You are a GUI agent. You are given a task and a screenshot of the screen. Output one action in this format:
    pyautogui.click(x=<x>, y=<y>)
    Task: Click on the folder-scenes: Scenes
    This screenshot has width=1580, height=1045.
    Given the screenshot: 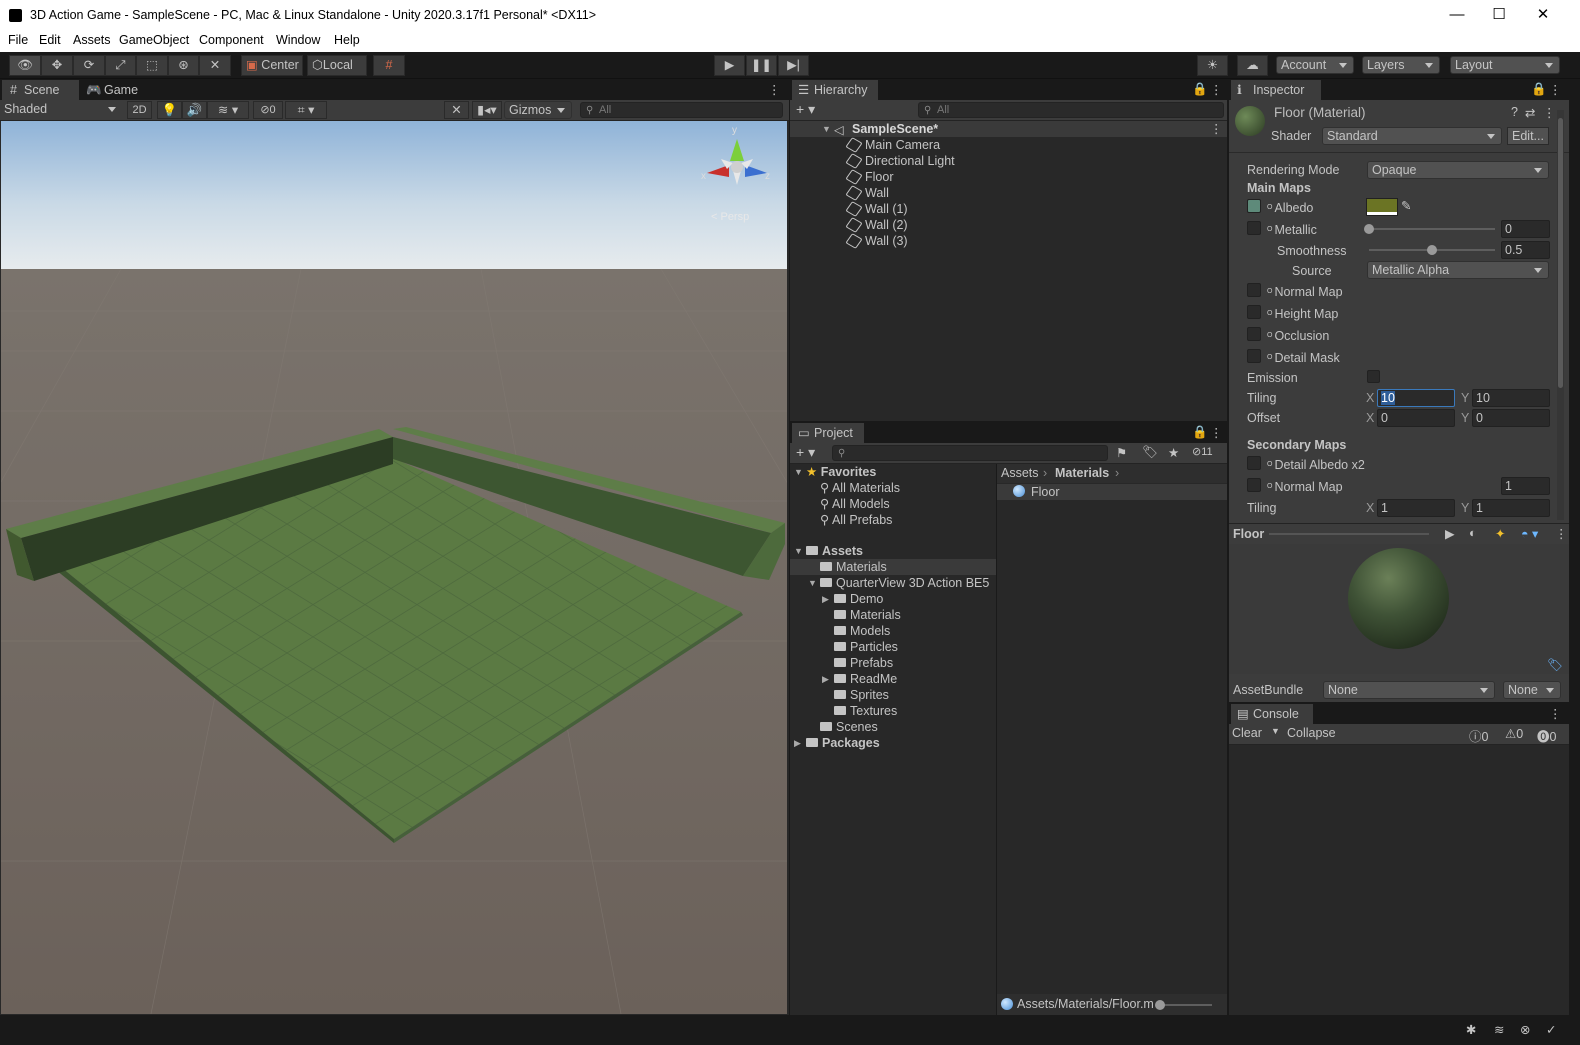 What is the action you would take?
    pyautogui.click(x=849, y=727)
    